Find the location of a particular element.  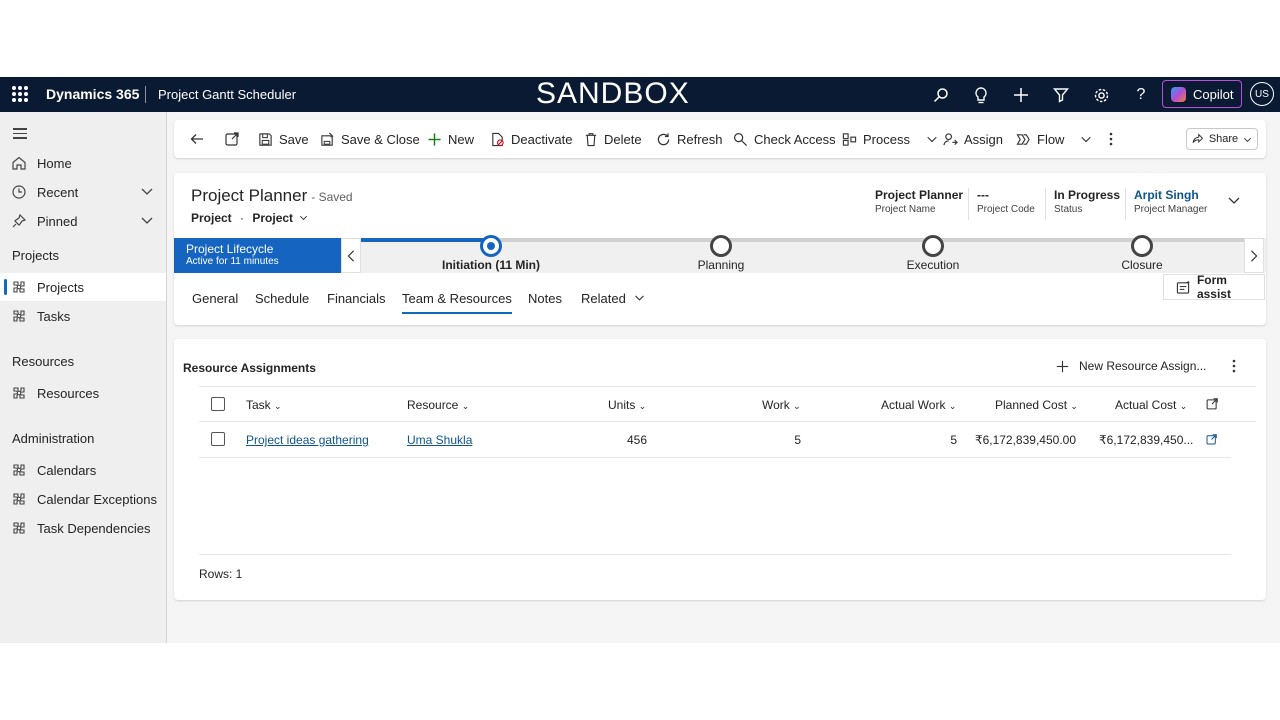

bpf-stage-execution: Execution is located at coordinates (933, 253).